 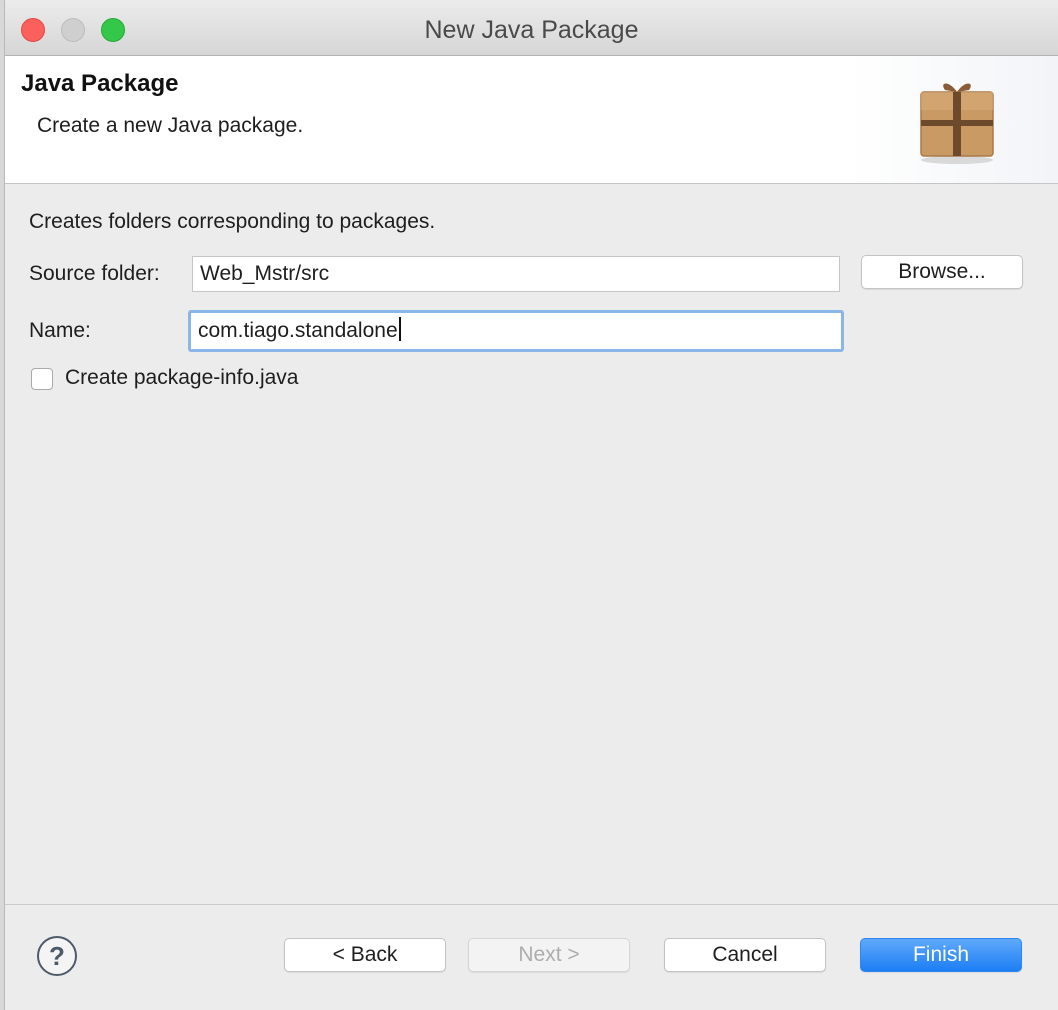 What do you see at coordinates (957, 123) in the screenshot?
I see `package-box-icon` at bounding box center [957, 123].